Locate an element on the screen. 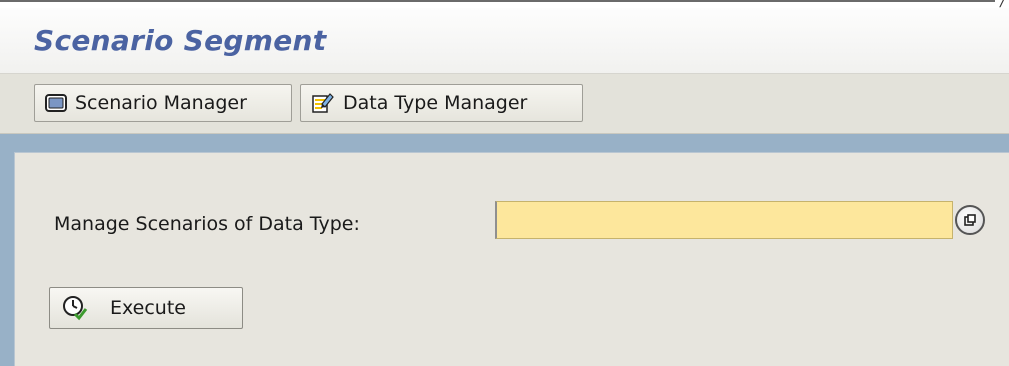  value-help-icon is located at coordinates (970, 220).